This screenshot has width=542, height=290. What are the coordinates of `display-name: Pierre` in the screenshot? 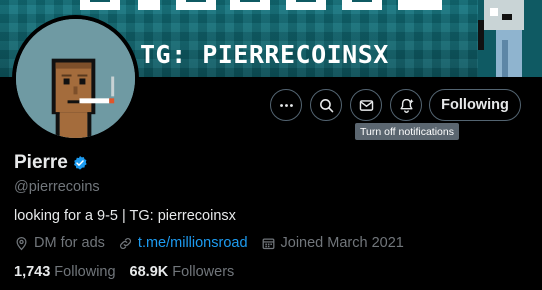 It's located at (41, 162).